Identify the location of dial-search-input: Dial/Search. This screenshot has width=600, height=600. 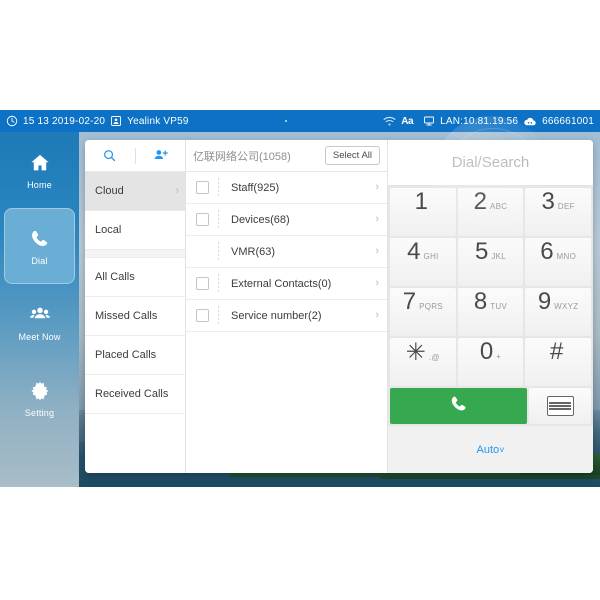
(490, 163).